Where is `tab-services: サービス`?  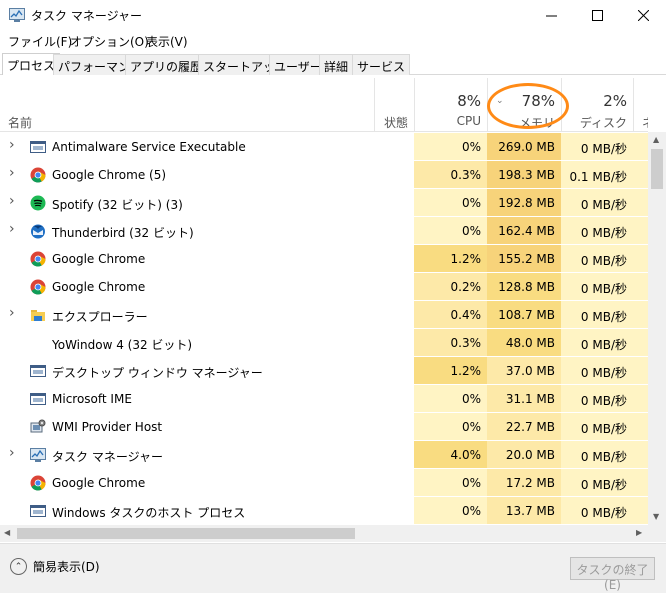 tab-services: サービス is located at coordinates (381, 64).